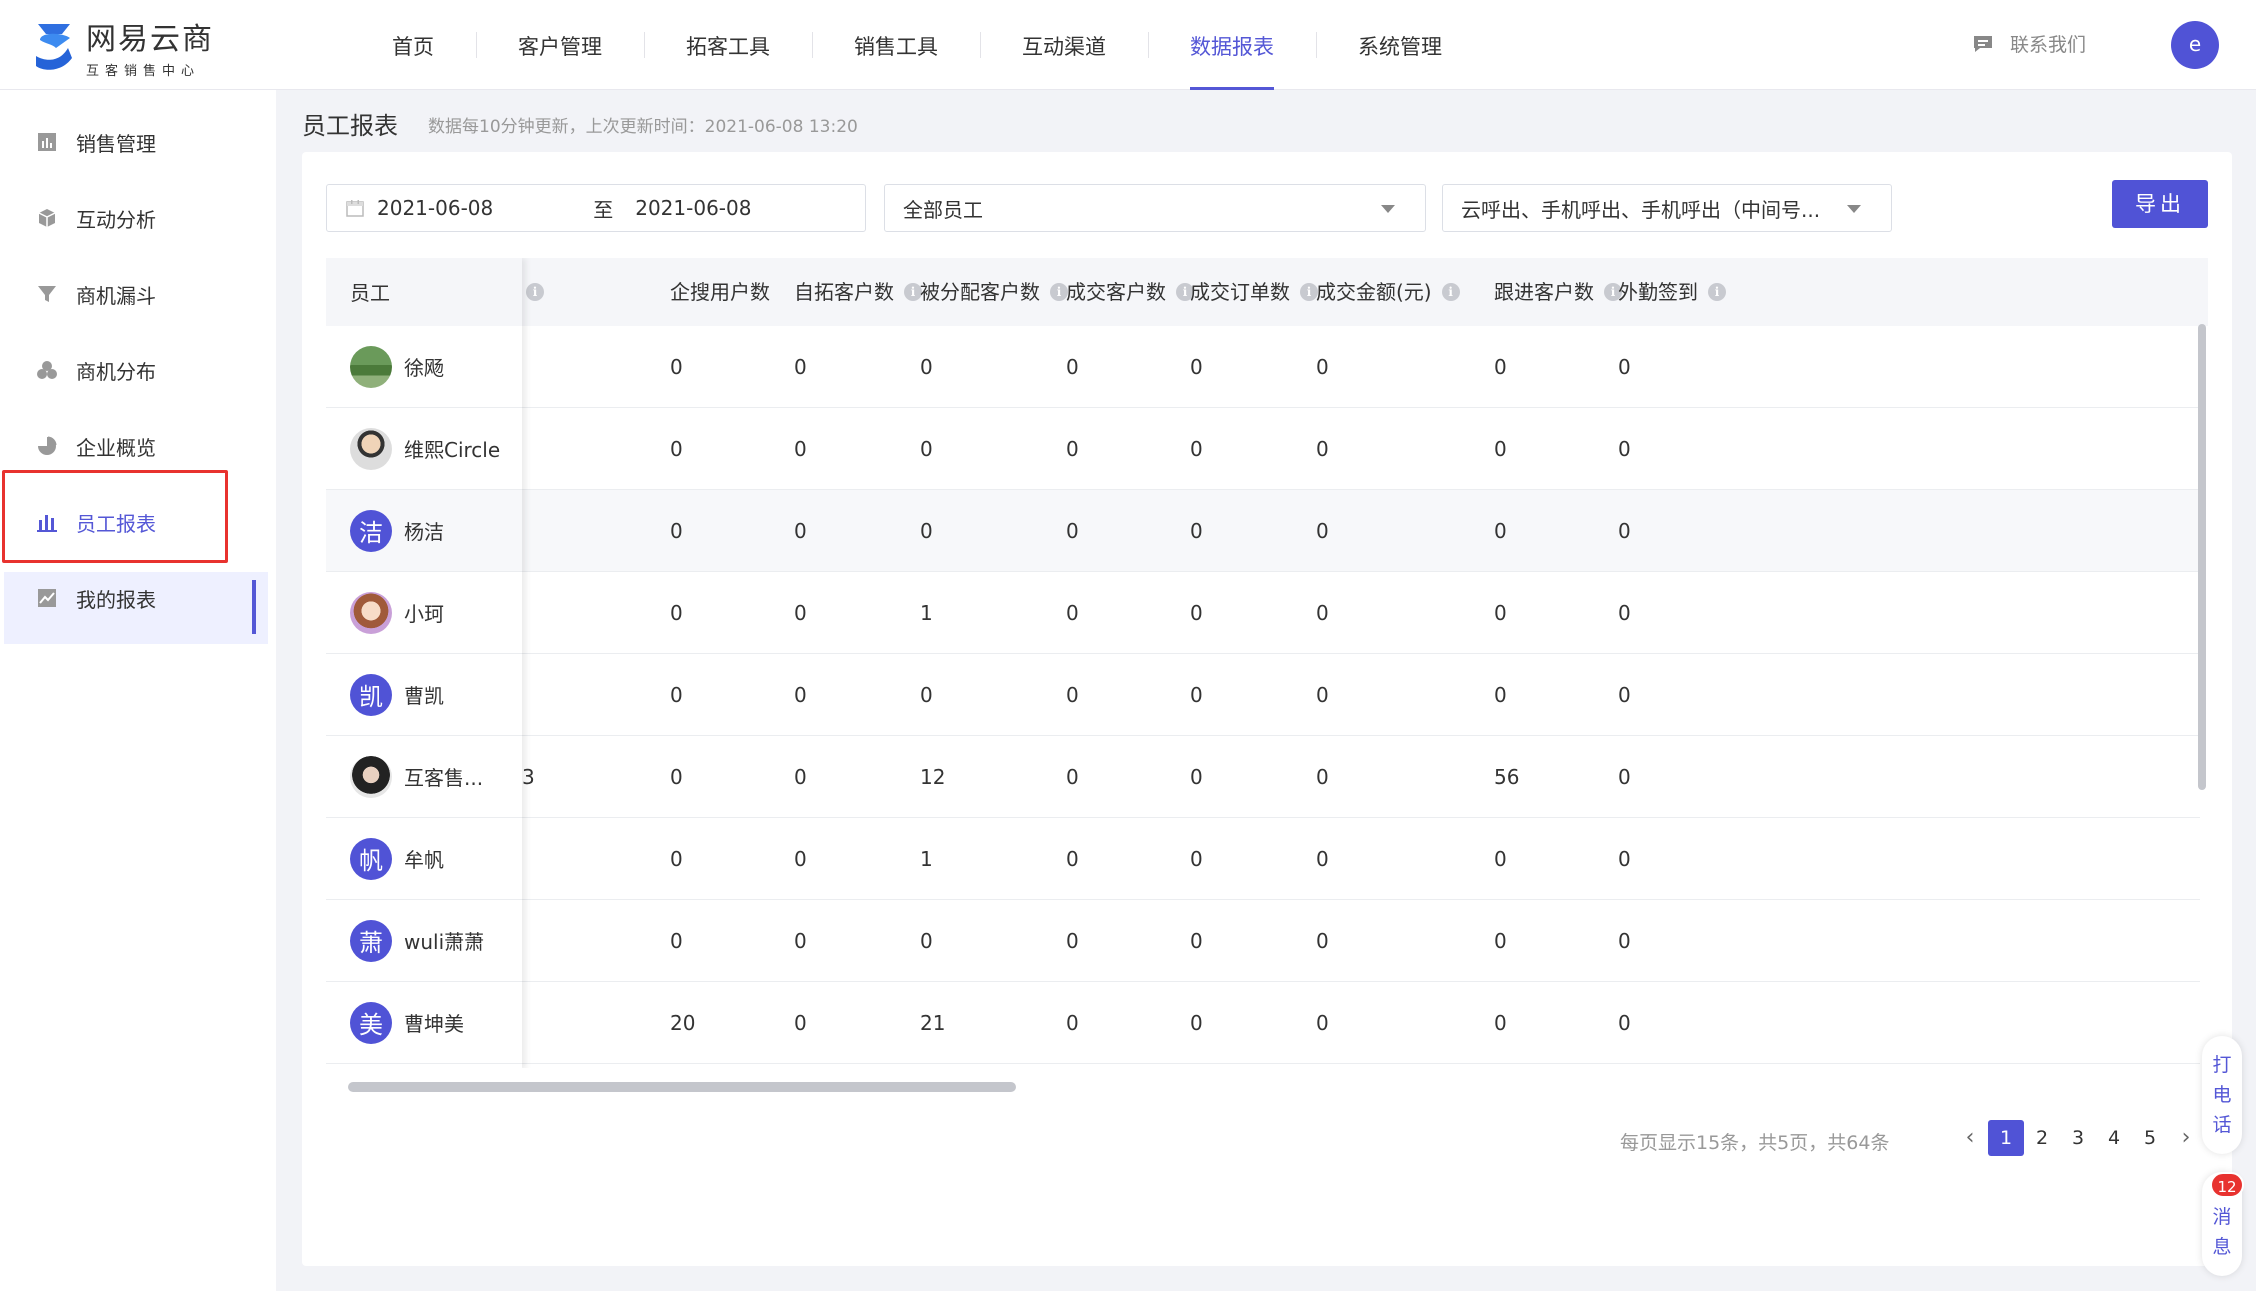  I want to click on employee-cell: 洁杨洁, so click(424, 531).